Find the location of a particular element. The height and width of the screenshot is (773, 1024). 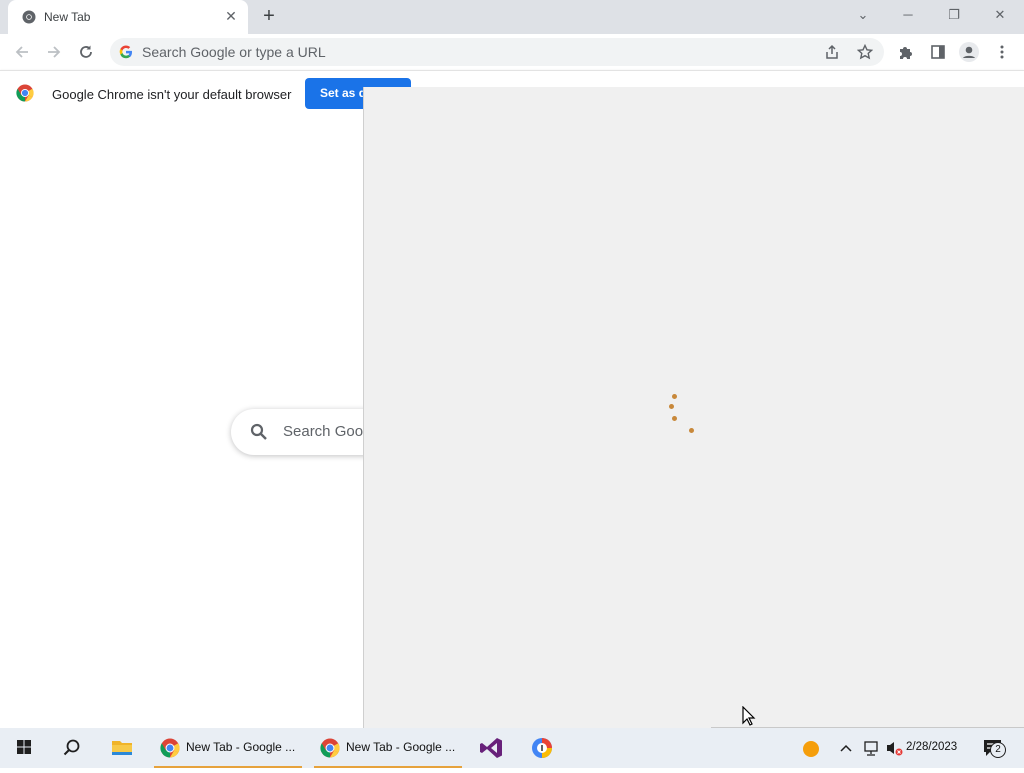

chrome-menu-button is located at coordinates (1002, 52).